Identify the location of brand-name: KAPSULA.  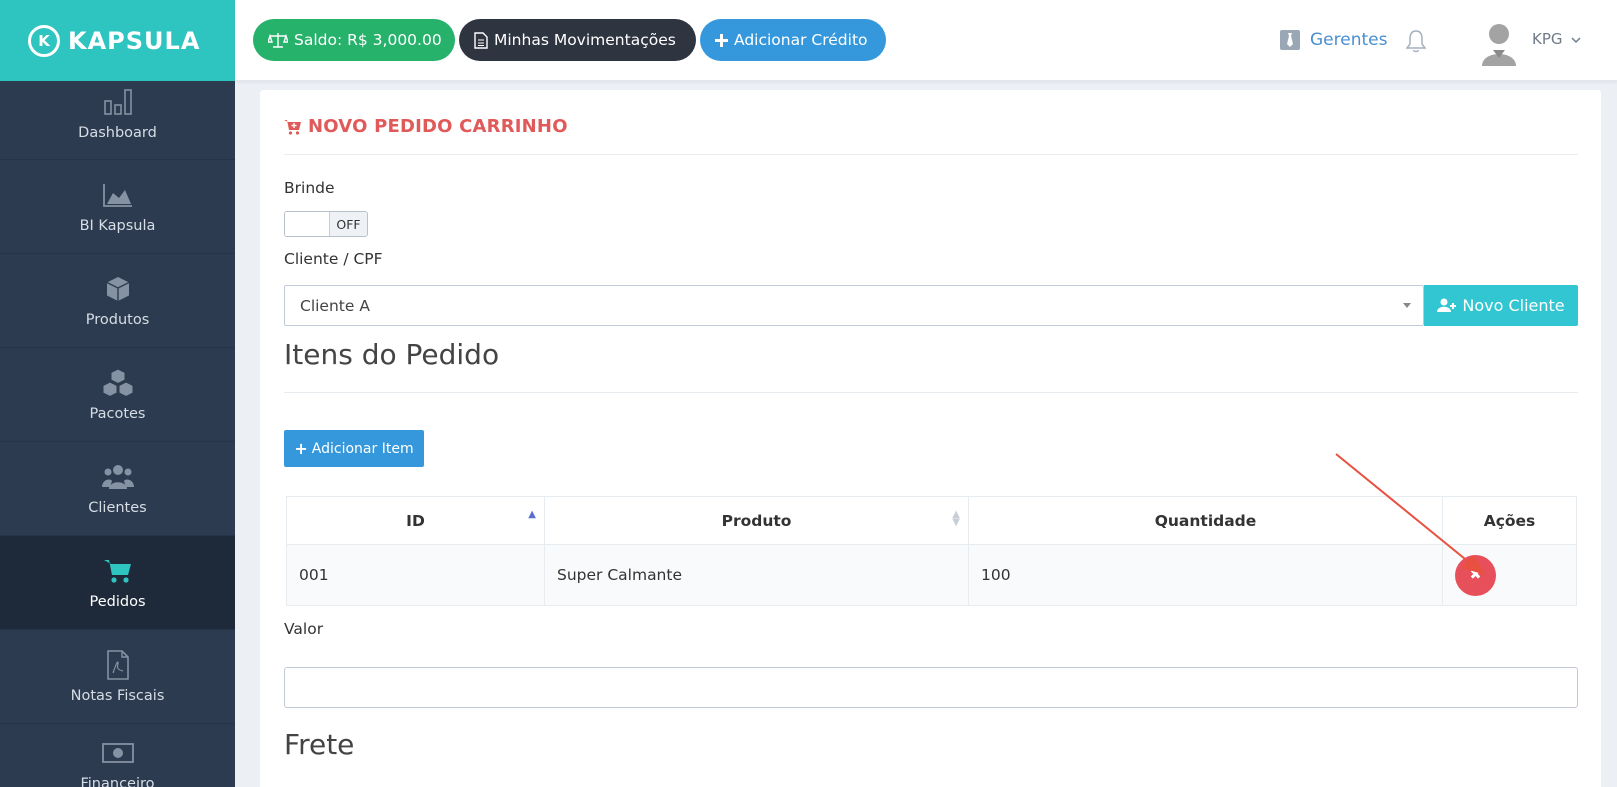
(134, 40).